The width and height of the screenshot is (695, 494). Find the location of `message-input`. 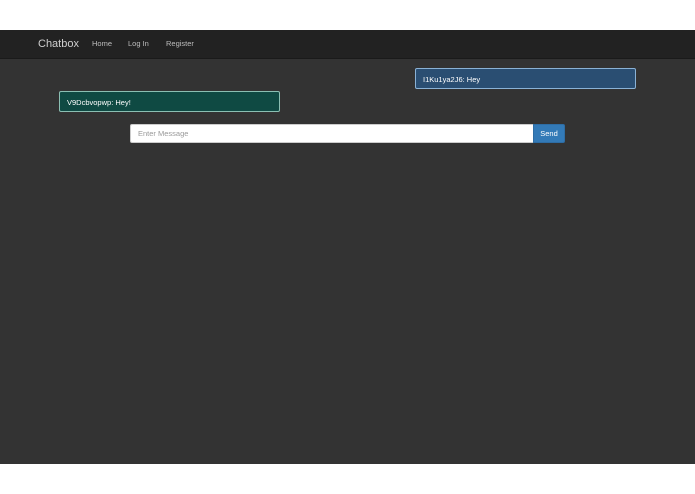

message-input is located at coordinates (331, 133).